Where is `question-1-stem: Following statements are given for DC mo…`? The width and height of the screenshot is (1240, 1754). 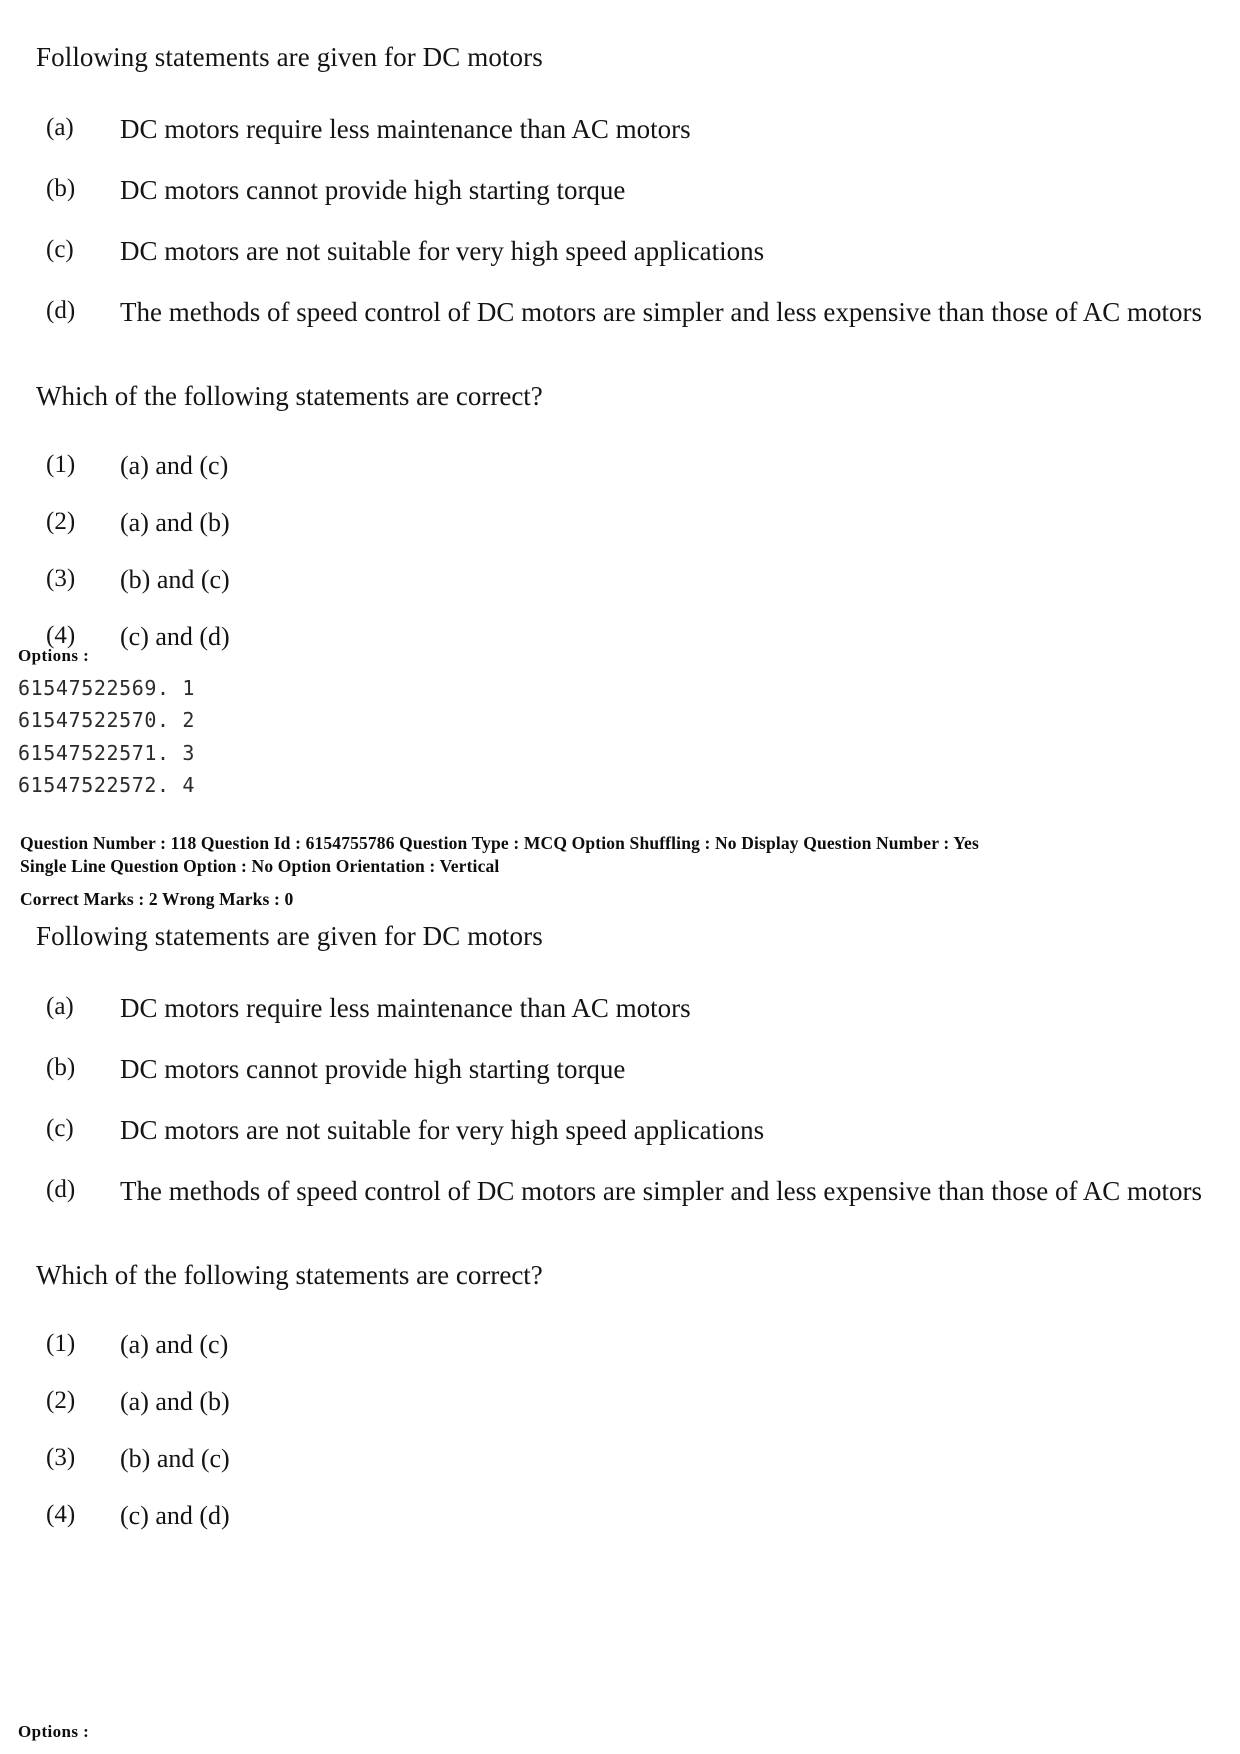 question-1-stem: Following statements are given for DC mo… is located at coordinates (289, 57).